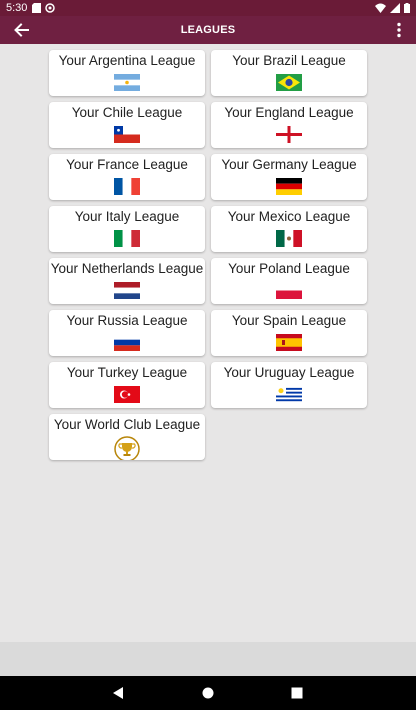 The height and width of the screenshot is (710, 416). I want to click on league-card-world-club: Your World Club League, so click(127, 437).